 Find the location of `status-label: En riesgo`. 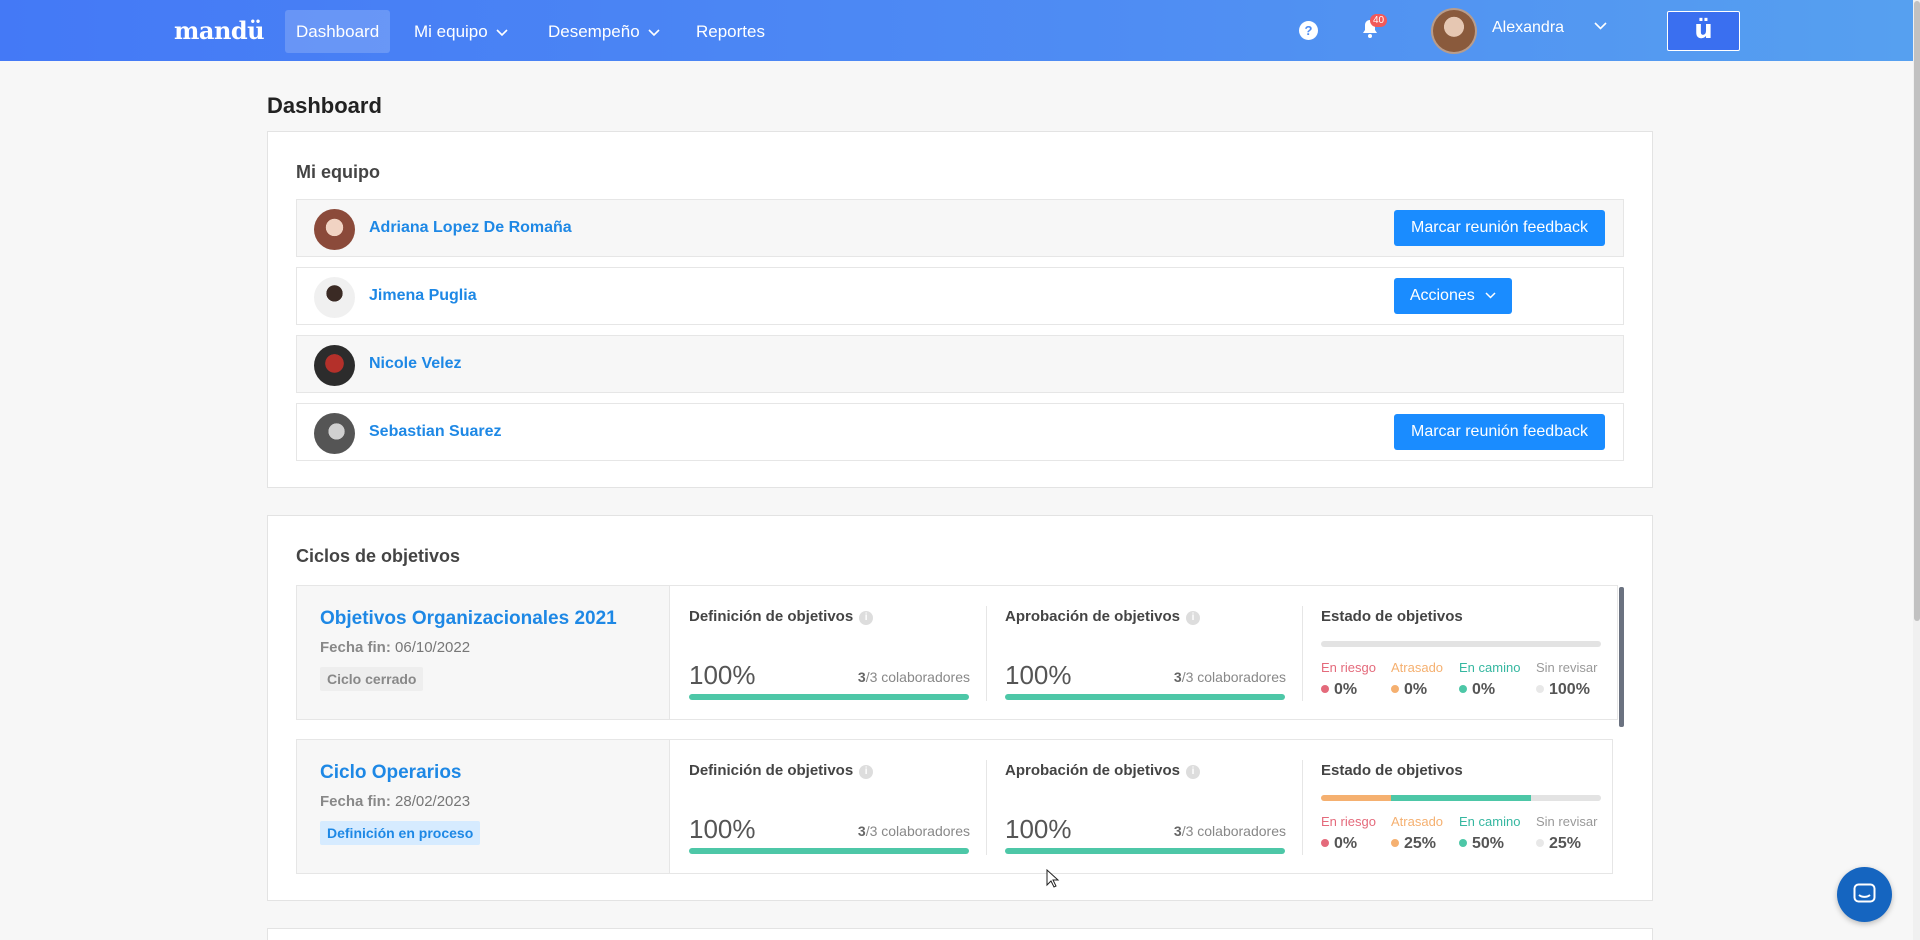

status-label: En riesgo is located at coordinates (1348, 821).